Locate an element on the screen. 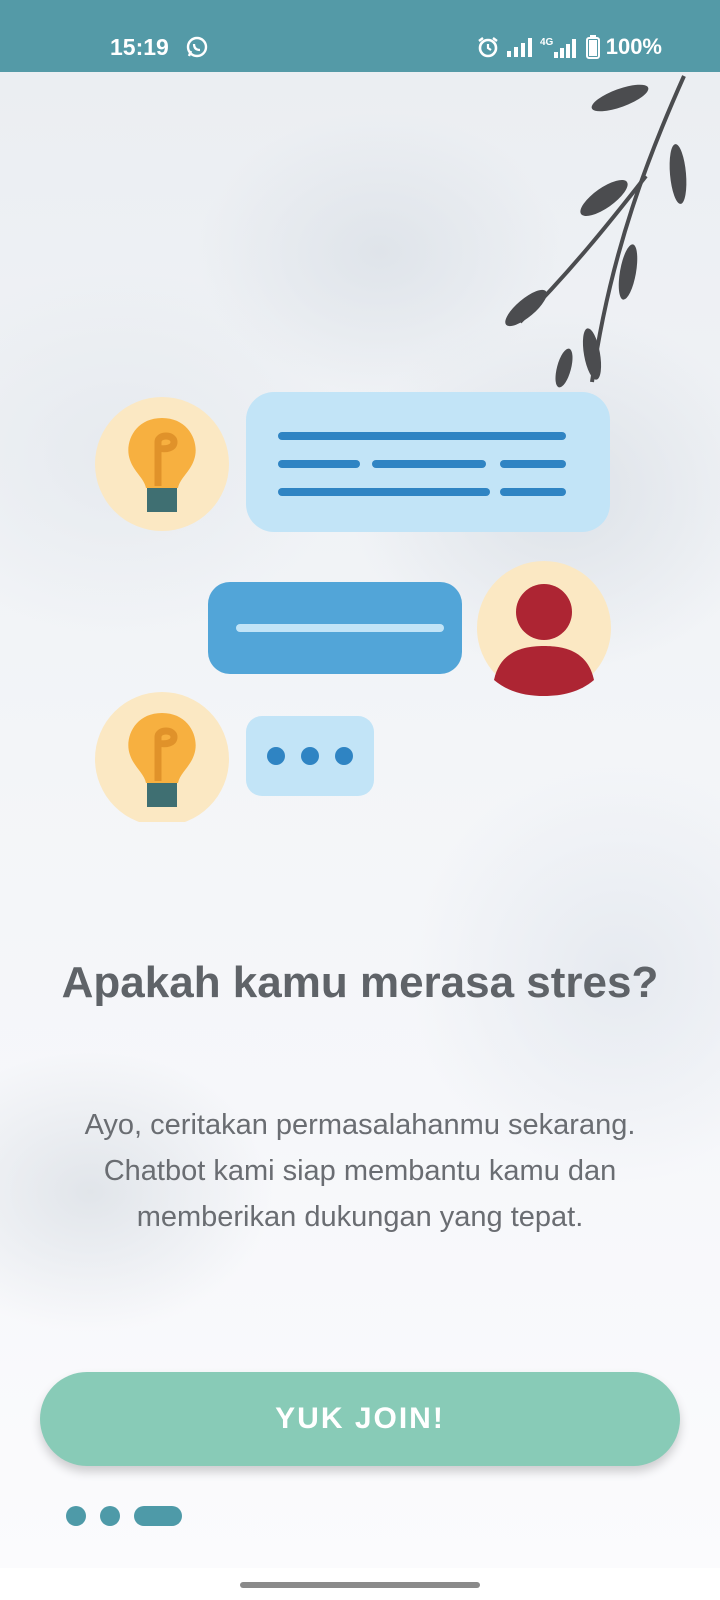  status-icons: 4G 100% is located at coordinates (569, 47).